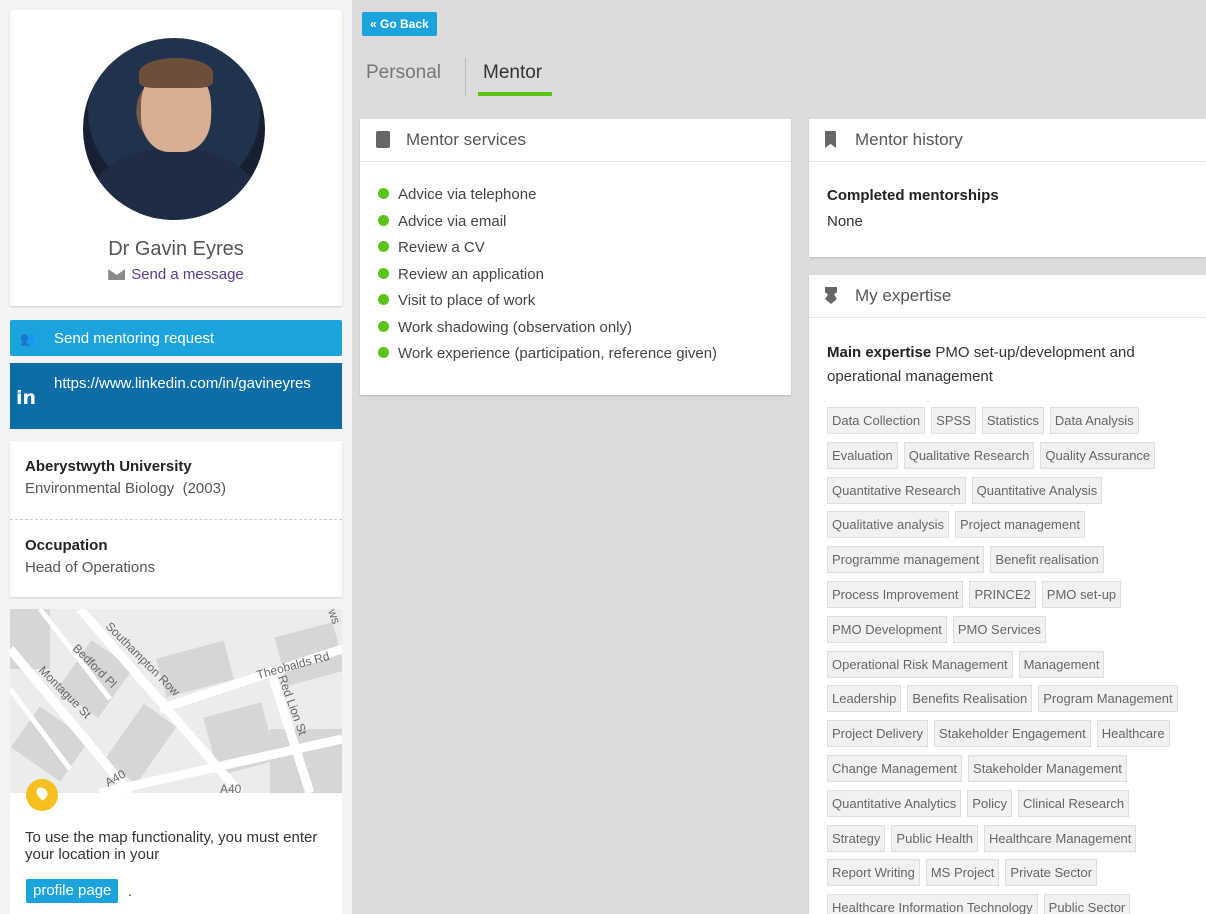  I want to click on expertise-tag: Quantitative Research, so click(896, 490).